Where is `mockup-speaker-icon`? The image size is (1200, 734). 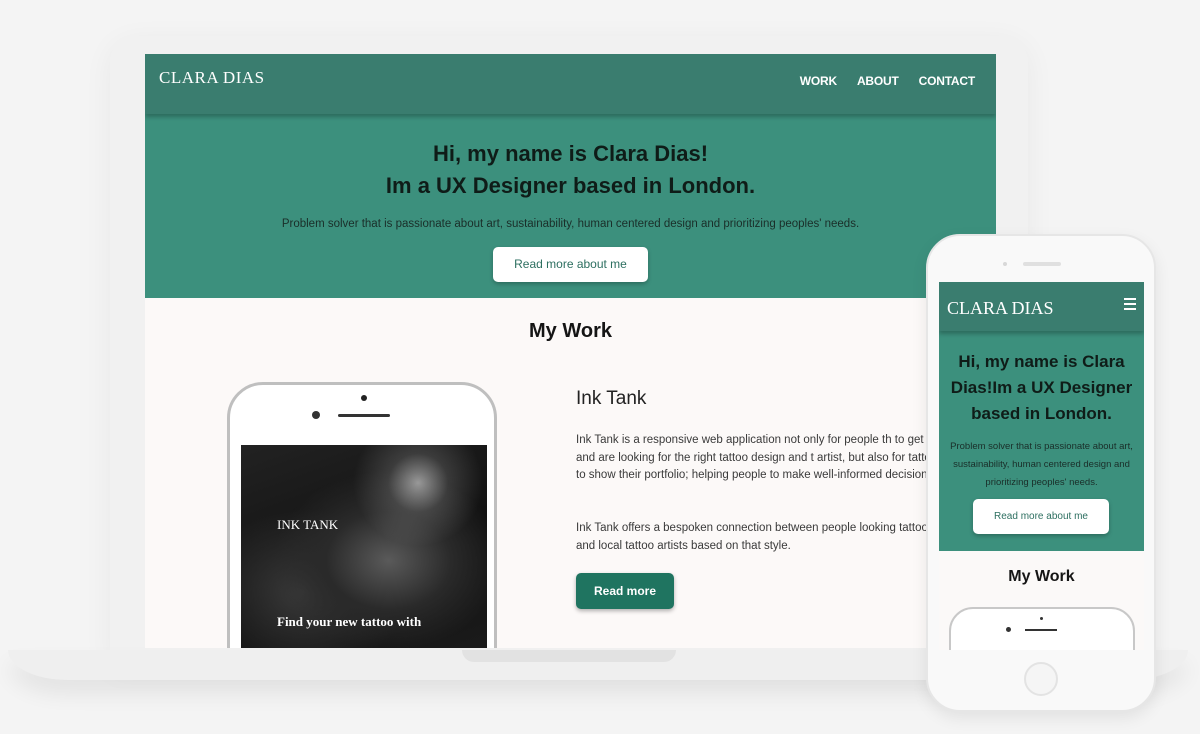
mockup-speaker-icon is located at coordinates (364, 415).